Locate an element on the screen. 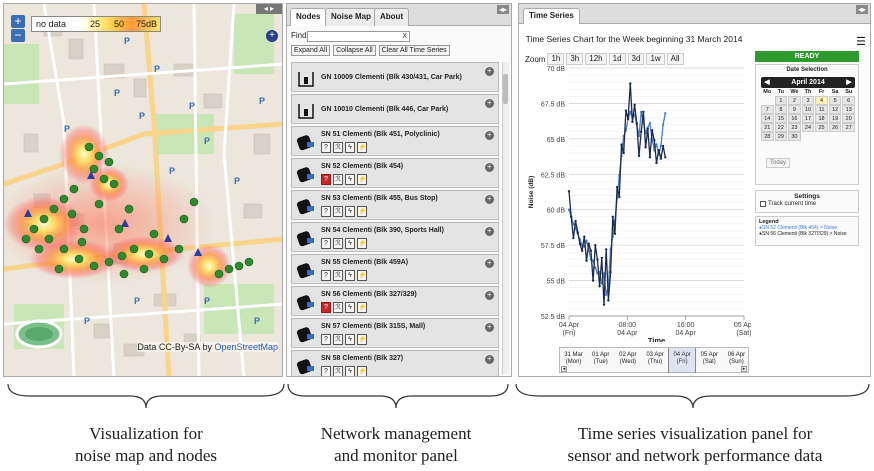  sensor-node-item: SN 57 Clementi (Blk 315S, Mall) +? ℛϟ ⚡ is located at coordinates (395, 333).